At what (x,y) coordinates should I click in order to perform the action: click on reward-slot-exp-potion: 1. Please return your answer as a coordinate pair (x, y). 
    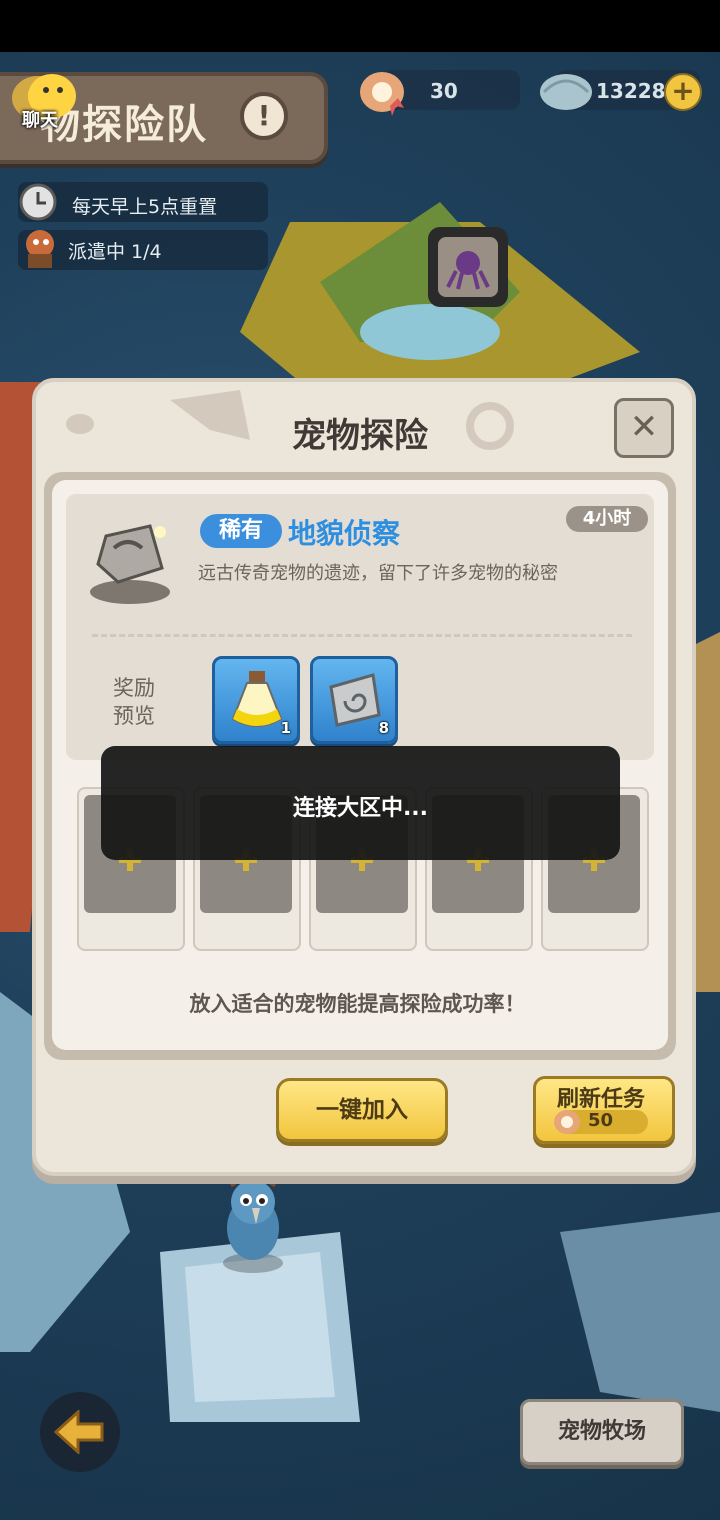
    Looking at the image, I should click on (256, 700).